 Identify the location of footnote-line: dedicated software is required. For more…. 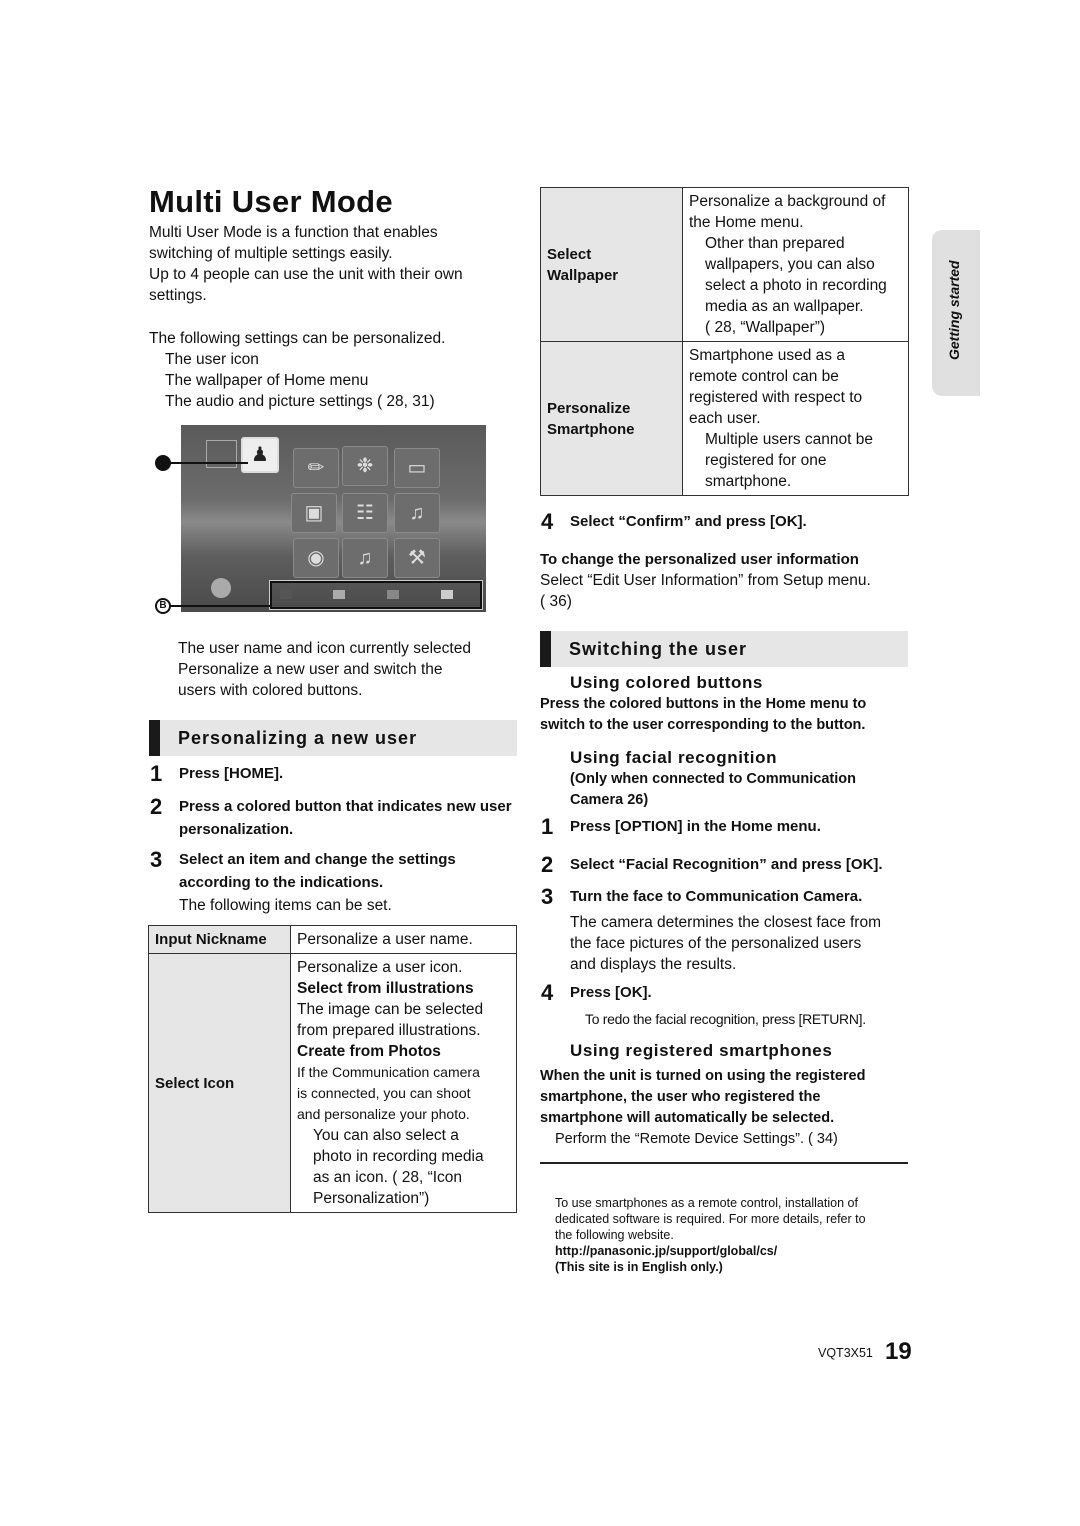
(710, 1219).